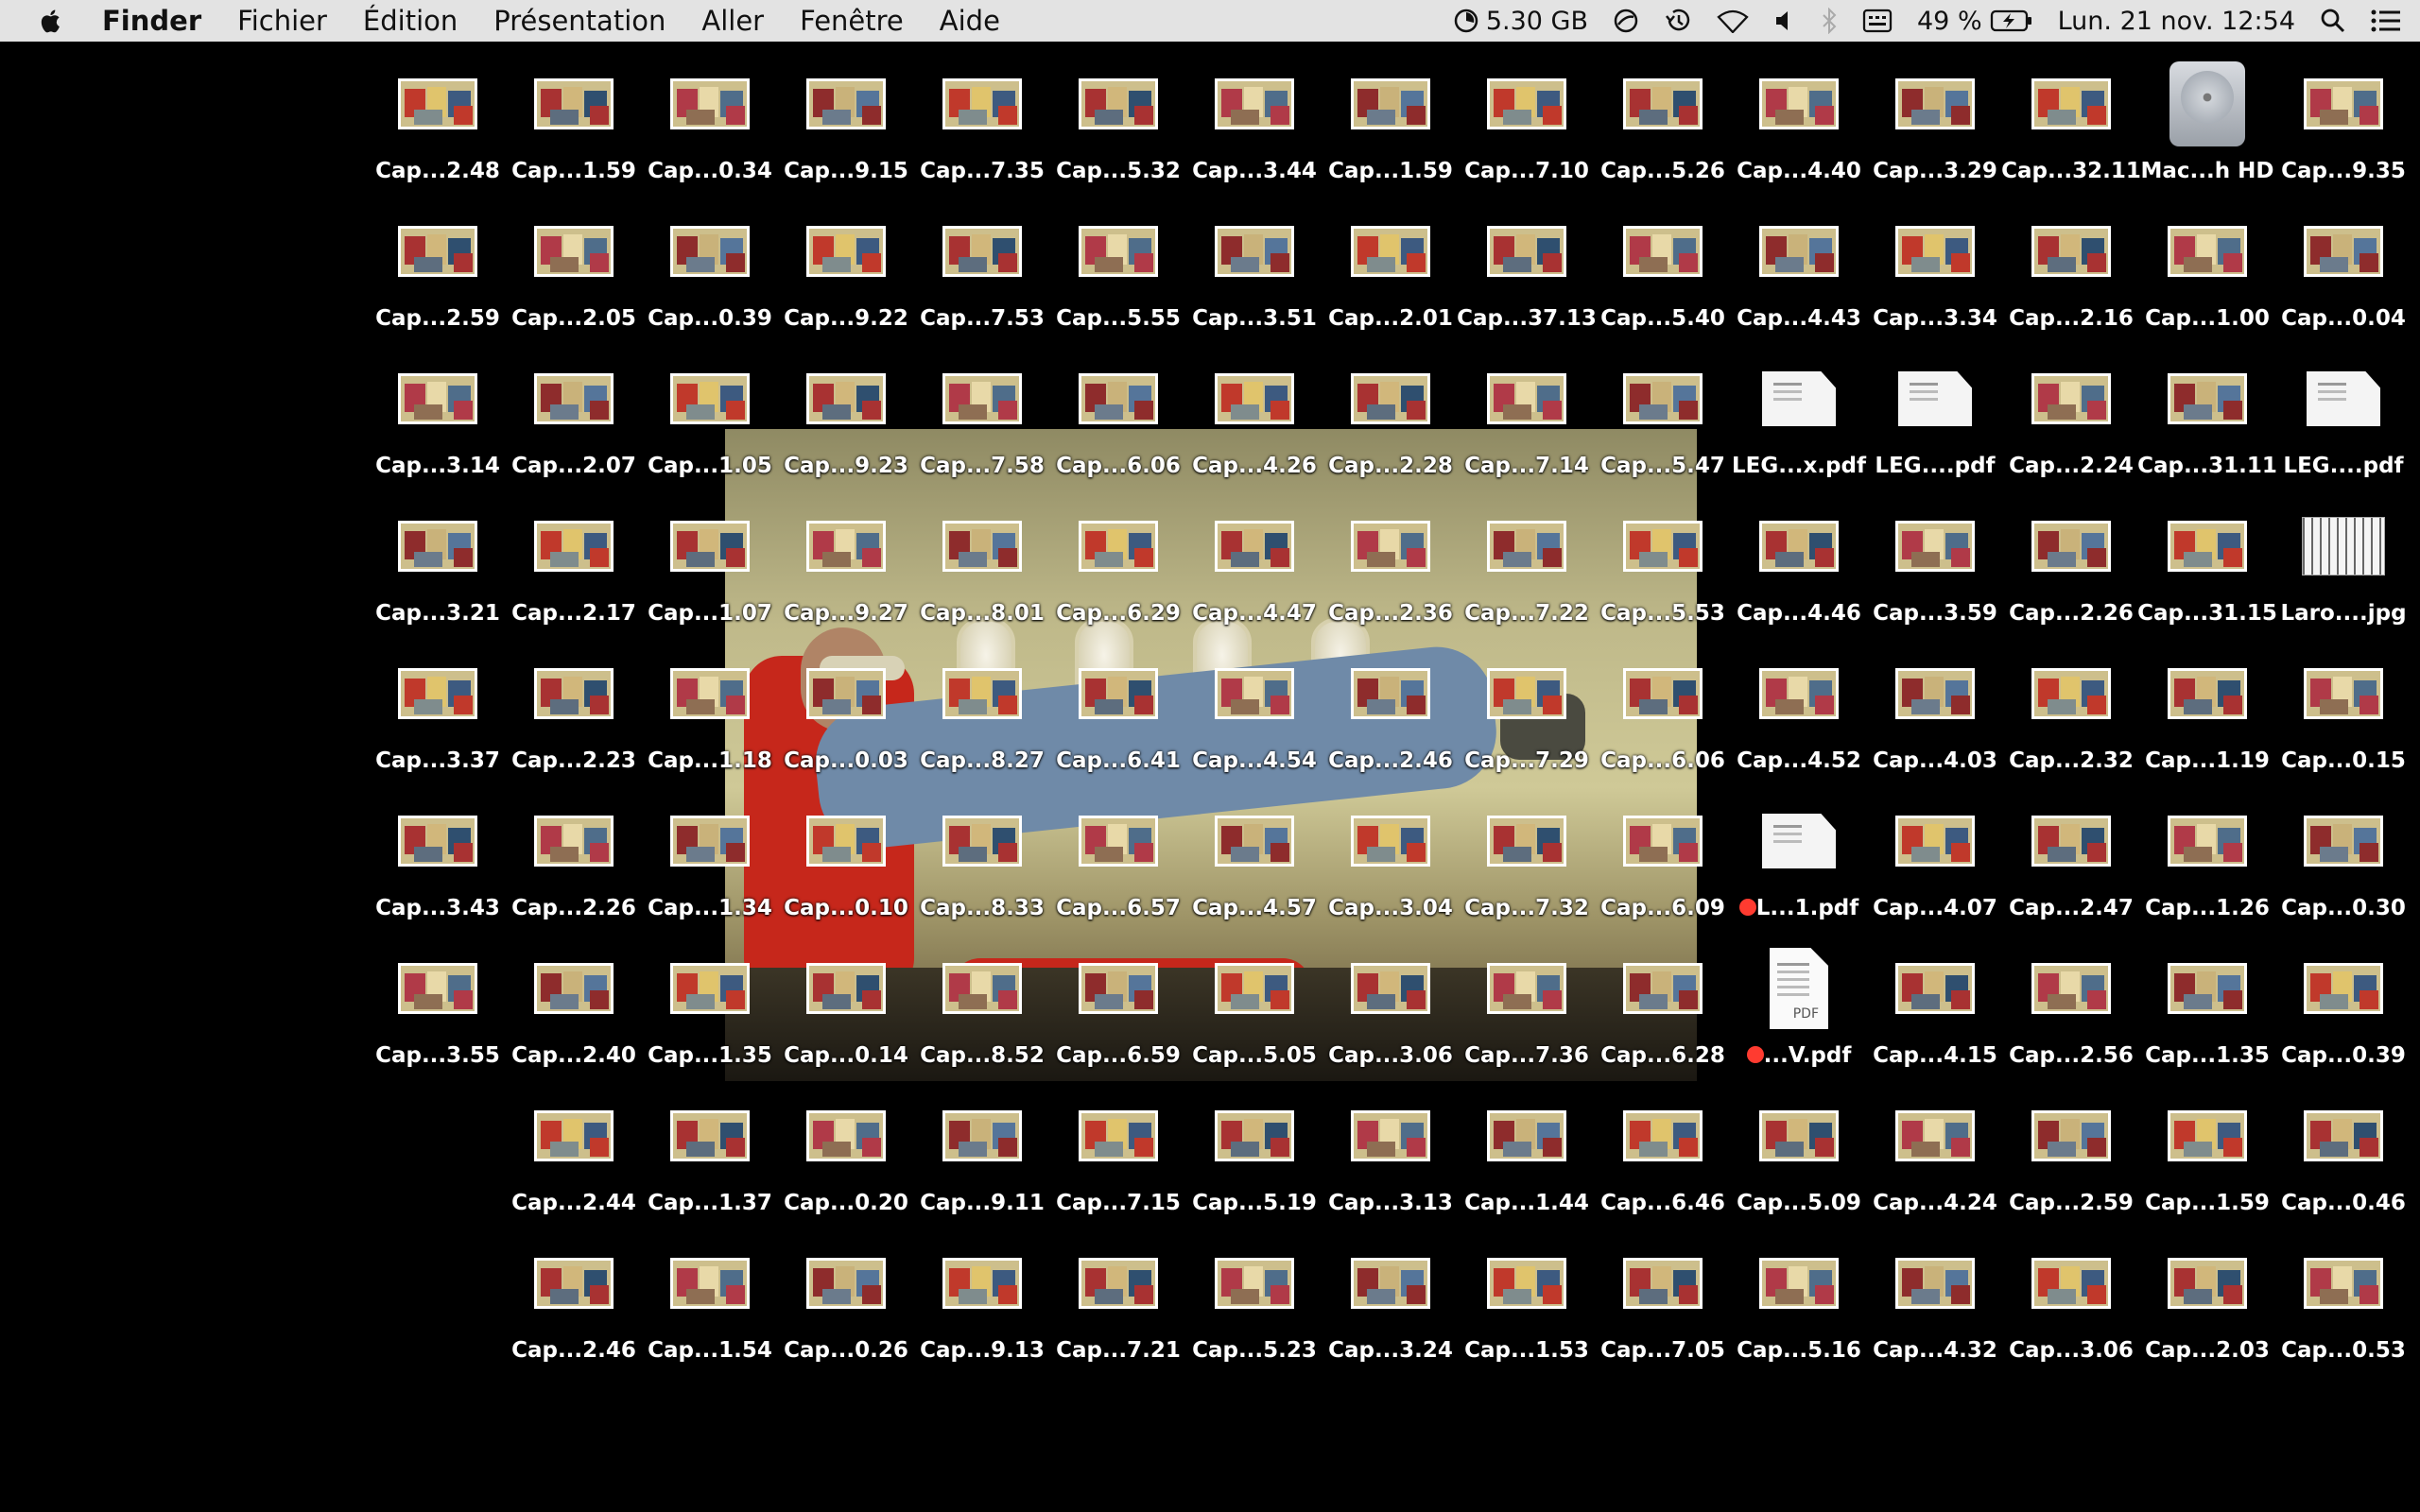 The height and width of the screenshot is (1512, 2420). I want to click on desktop-file-icon: Laro....jpg, so click(2343, 564).